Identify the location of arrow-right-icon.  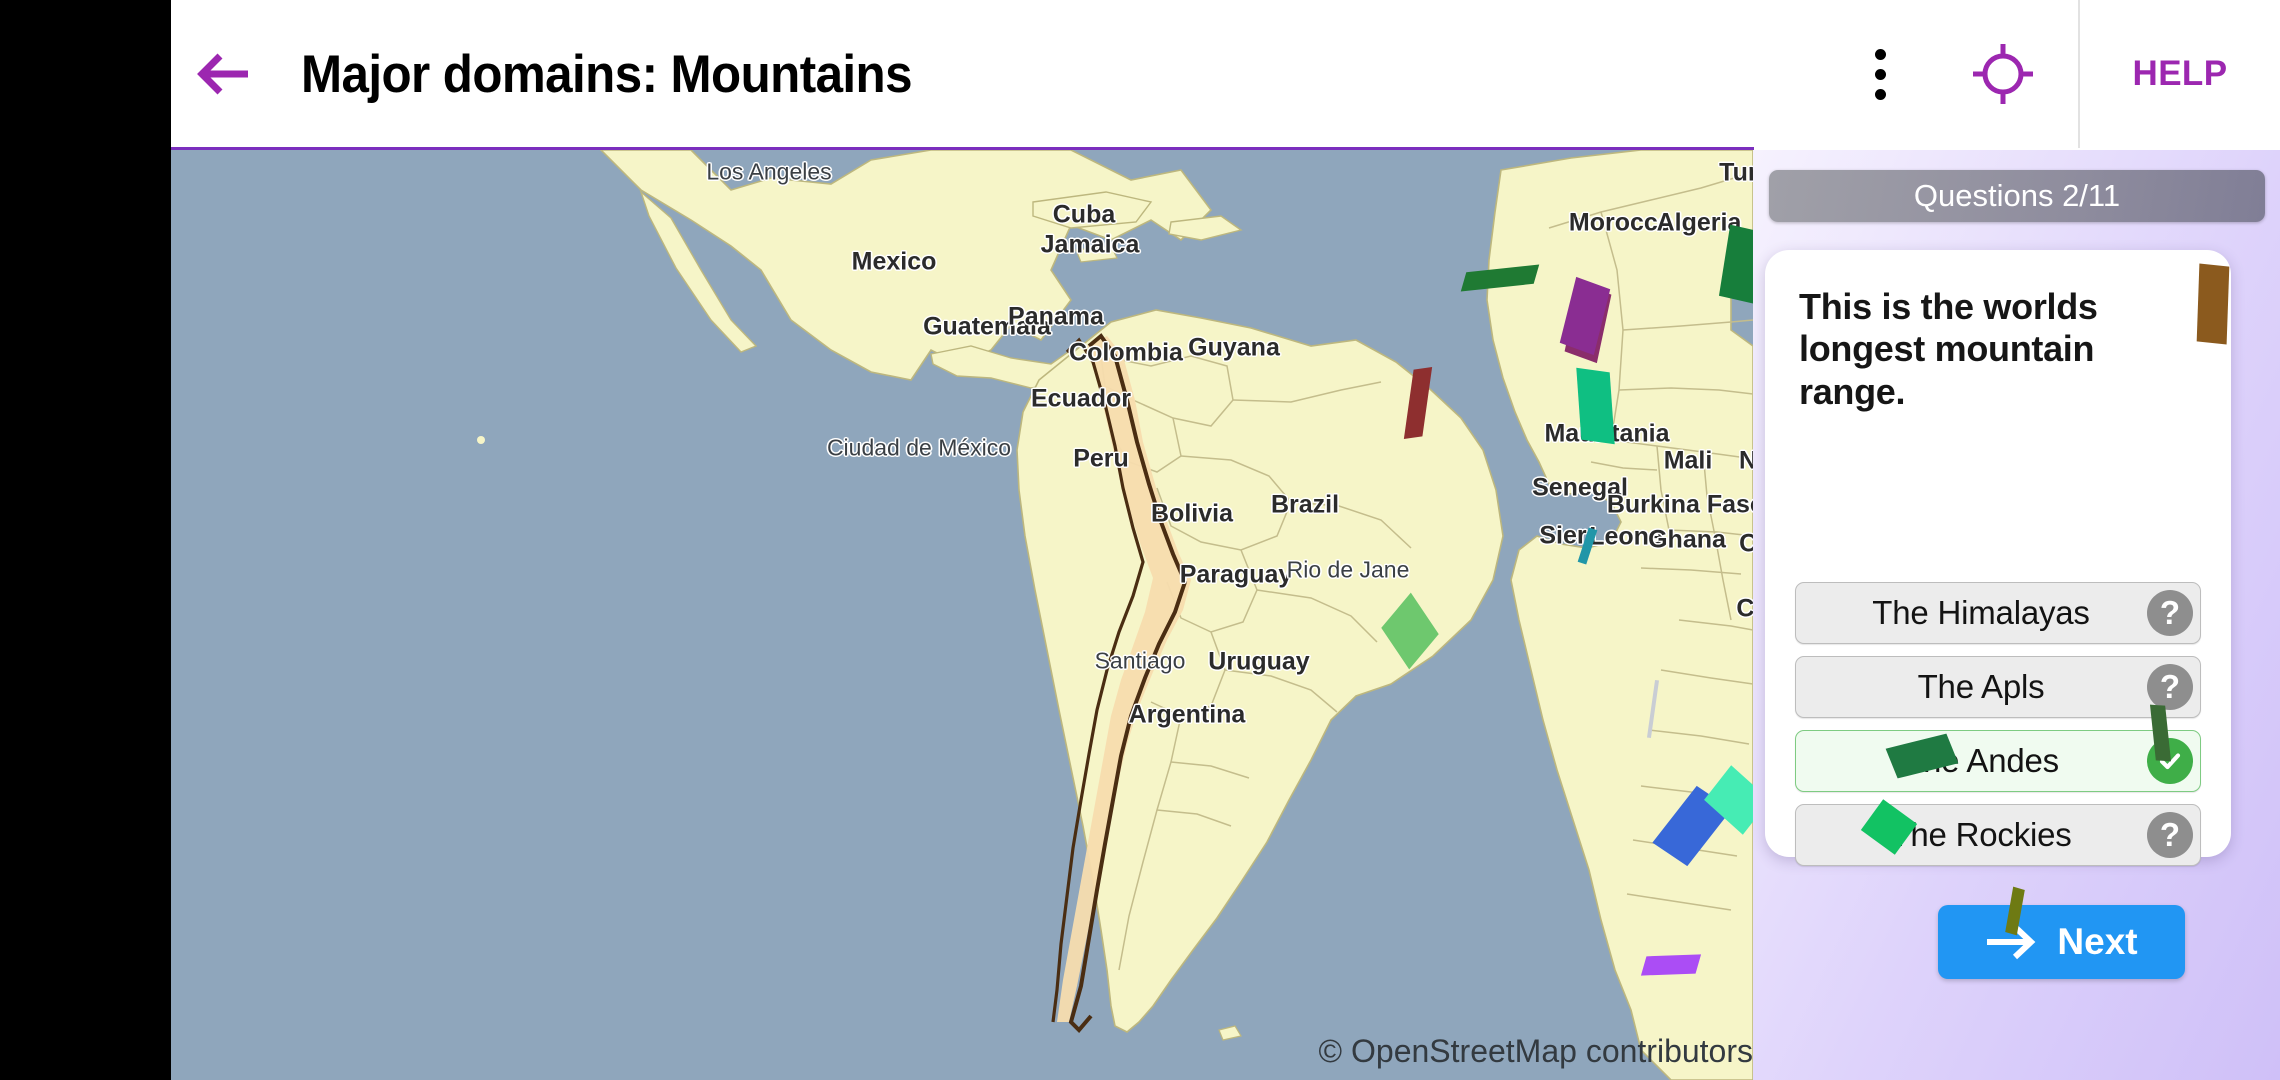
(2011, 942).